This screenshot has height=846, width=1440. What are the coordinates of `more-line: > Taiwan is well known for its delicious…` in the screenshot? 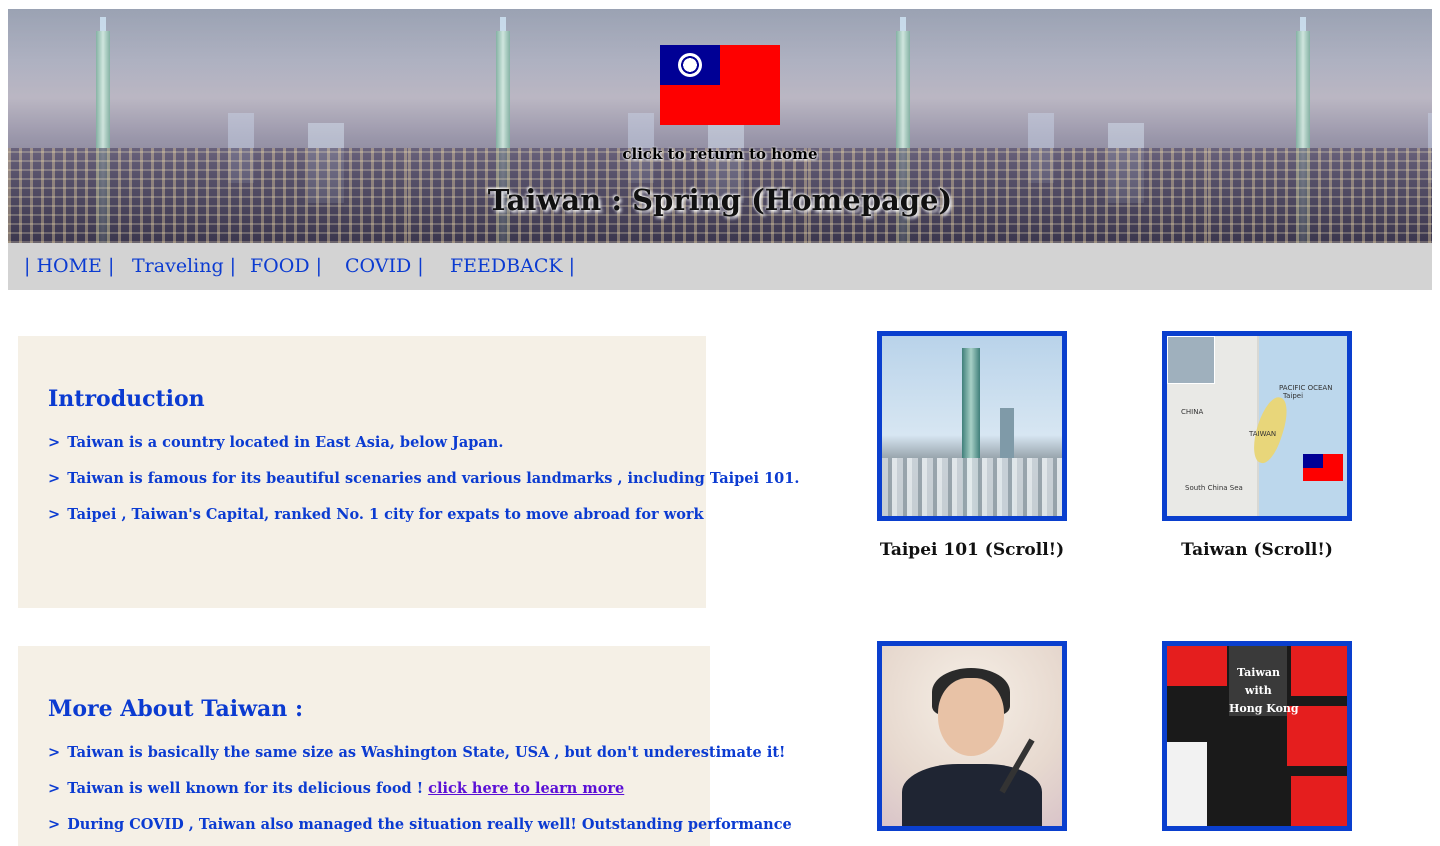 It's located at (336, 788).